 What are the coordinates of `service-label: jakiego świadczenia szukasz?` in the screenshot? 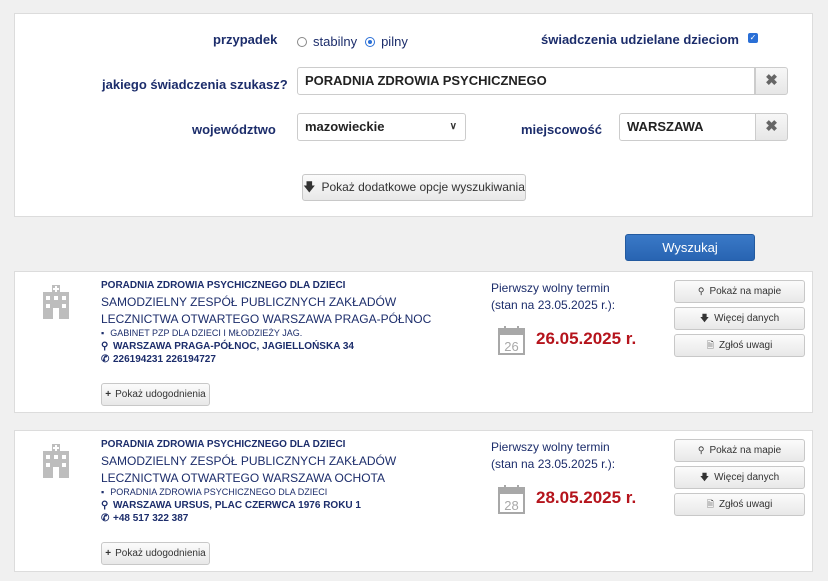 It's located at (195, 84).